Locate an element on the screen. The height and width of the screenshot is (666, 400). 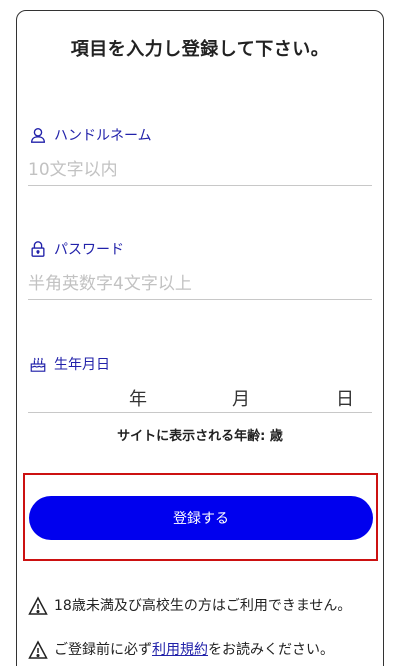
password-label-text: パスワード is located at coordinates (89, 250).